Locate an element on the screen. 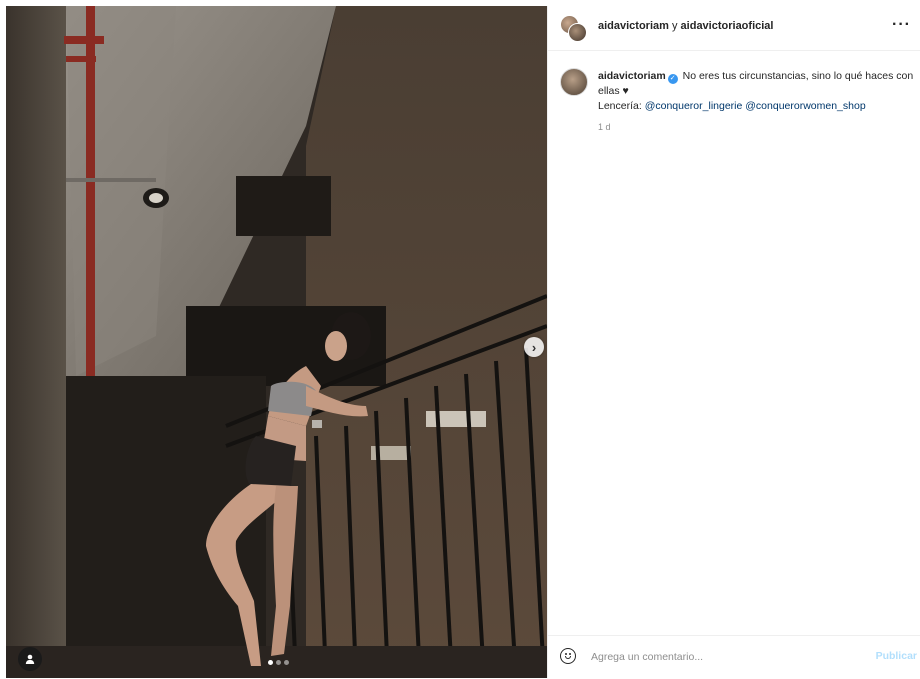 The width and height of the screenshot is (920, 679). tagged-users-button is located at coordinates (30, 659).